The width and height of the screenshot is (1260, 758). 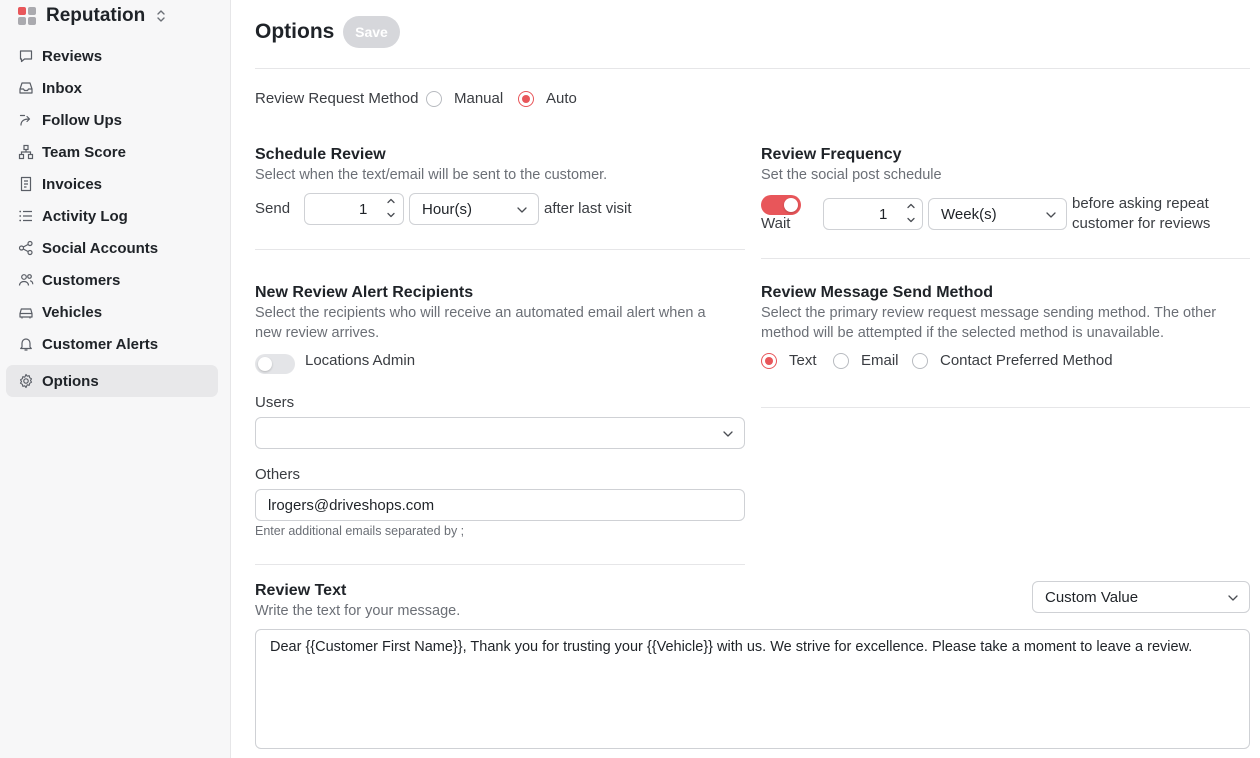 I want to click on chat-bubble-icon, so click(x=26, y=56).